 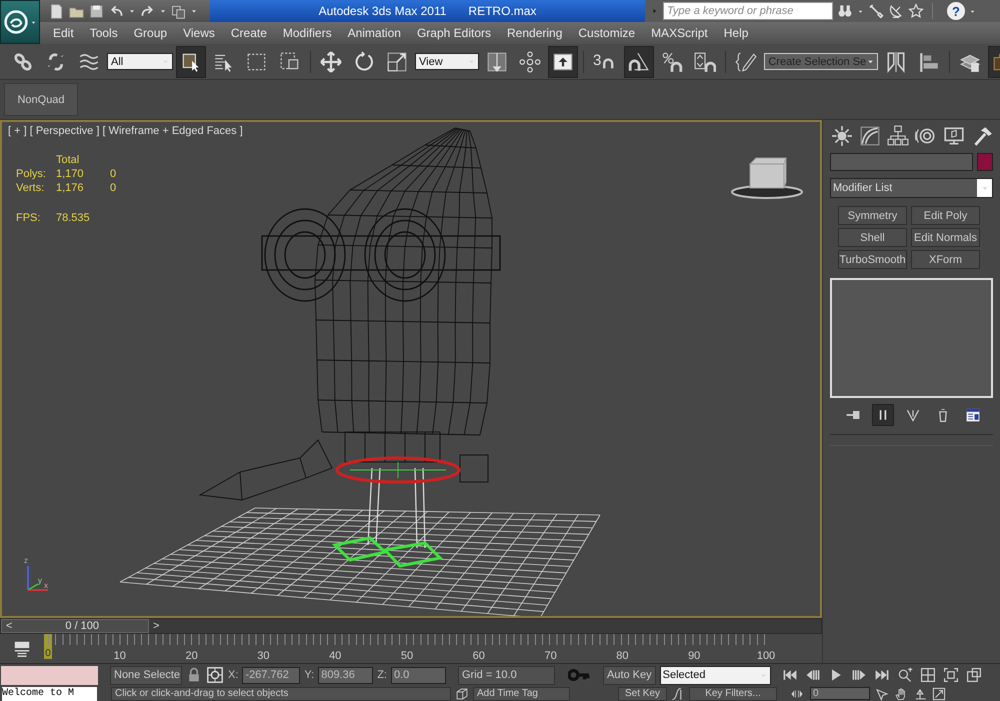 I want to click on time-config-icon, so click(x=22, y=649).